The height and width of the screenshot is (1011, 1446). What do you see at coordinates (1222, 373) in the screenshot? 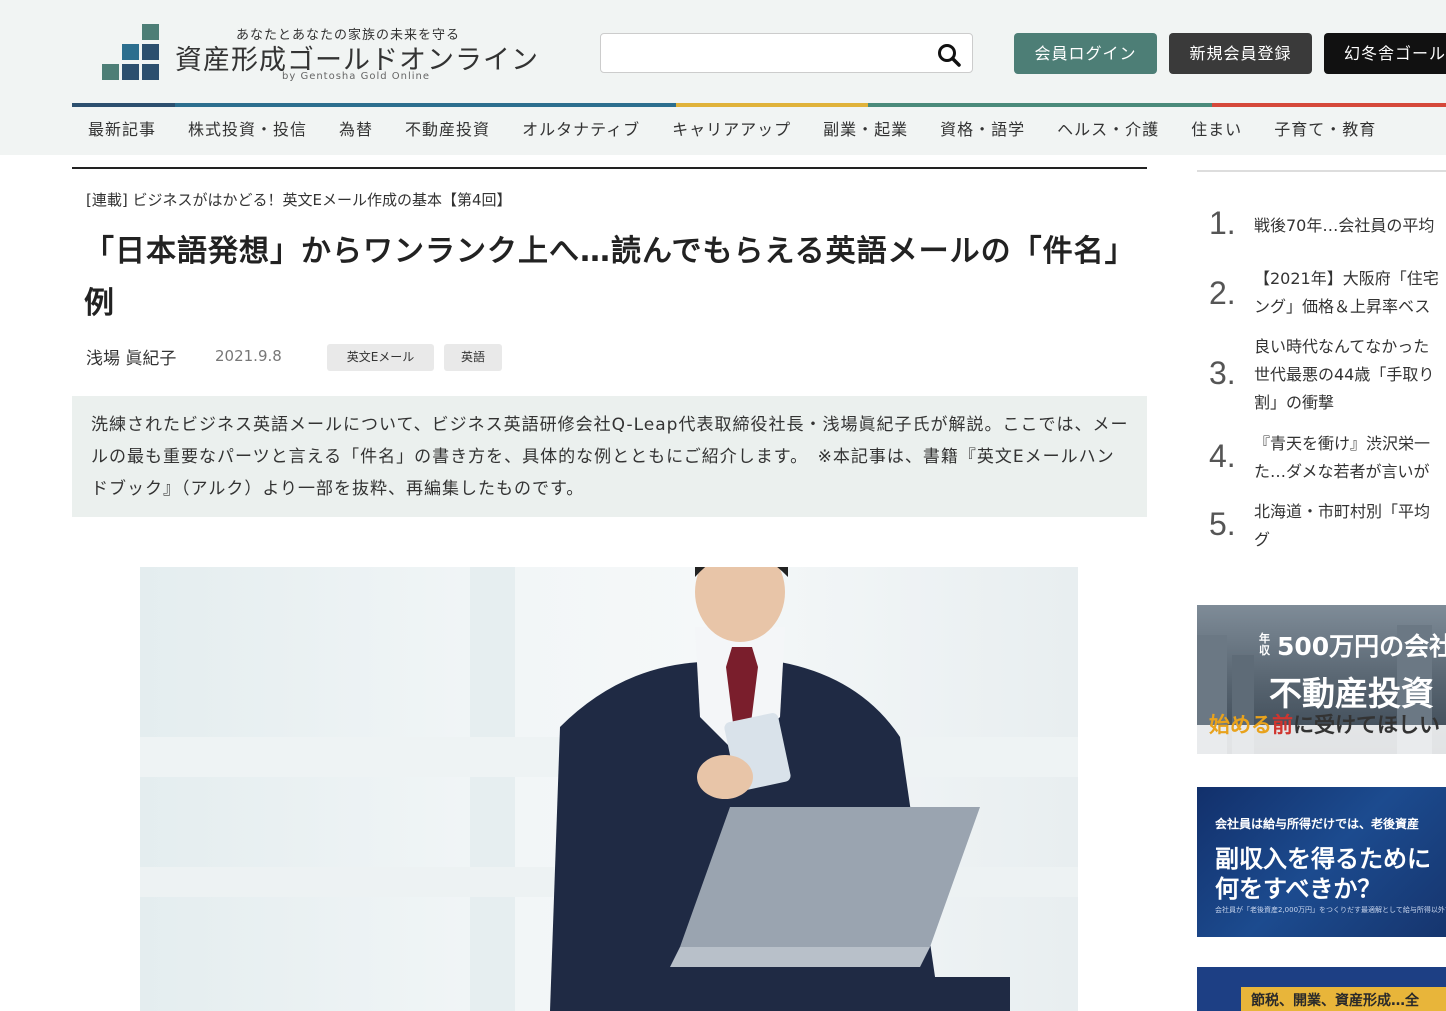
I see `rank-number: 3.` at bounding box center [1222, 373].